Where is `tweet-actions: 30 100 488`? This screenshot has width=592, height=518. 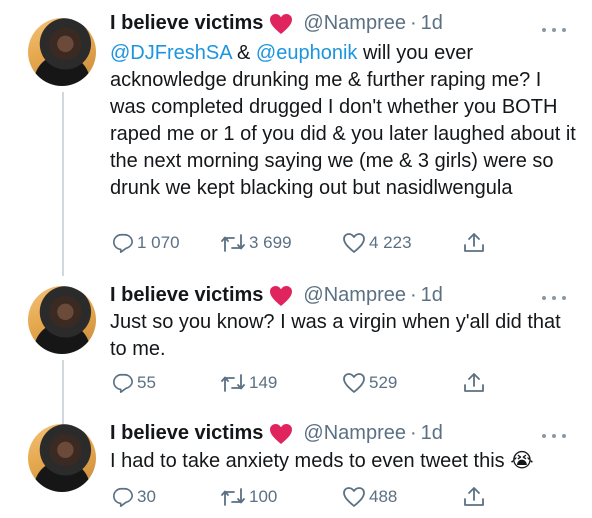
tweet-actions: 30 100 488 is located at coordinates (302, 497).